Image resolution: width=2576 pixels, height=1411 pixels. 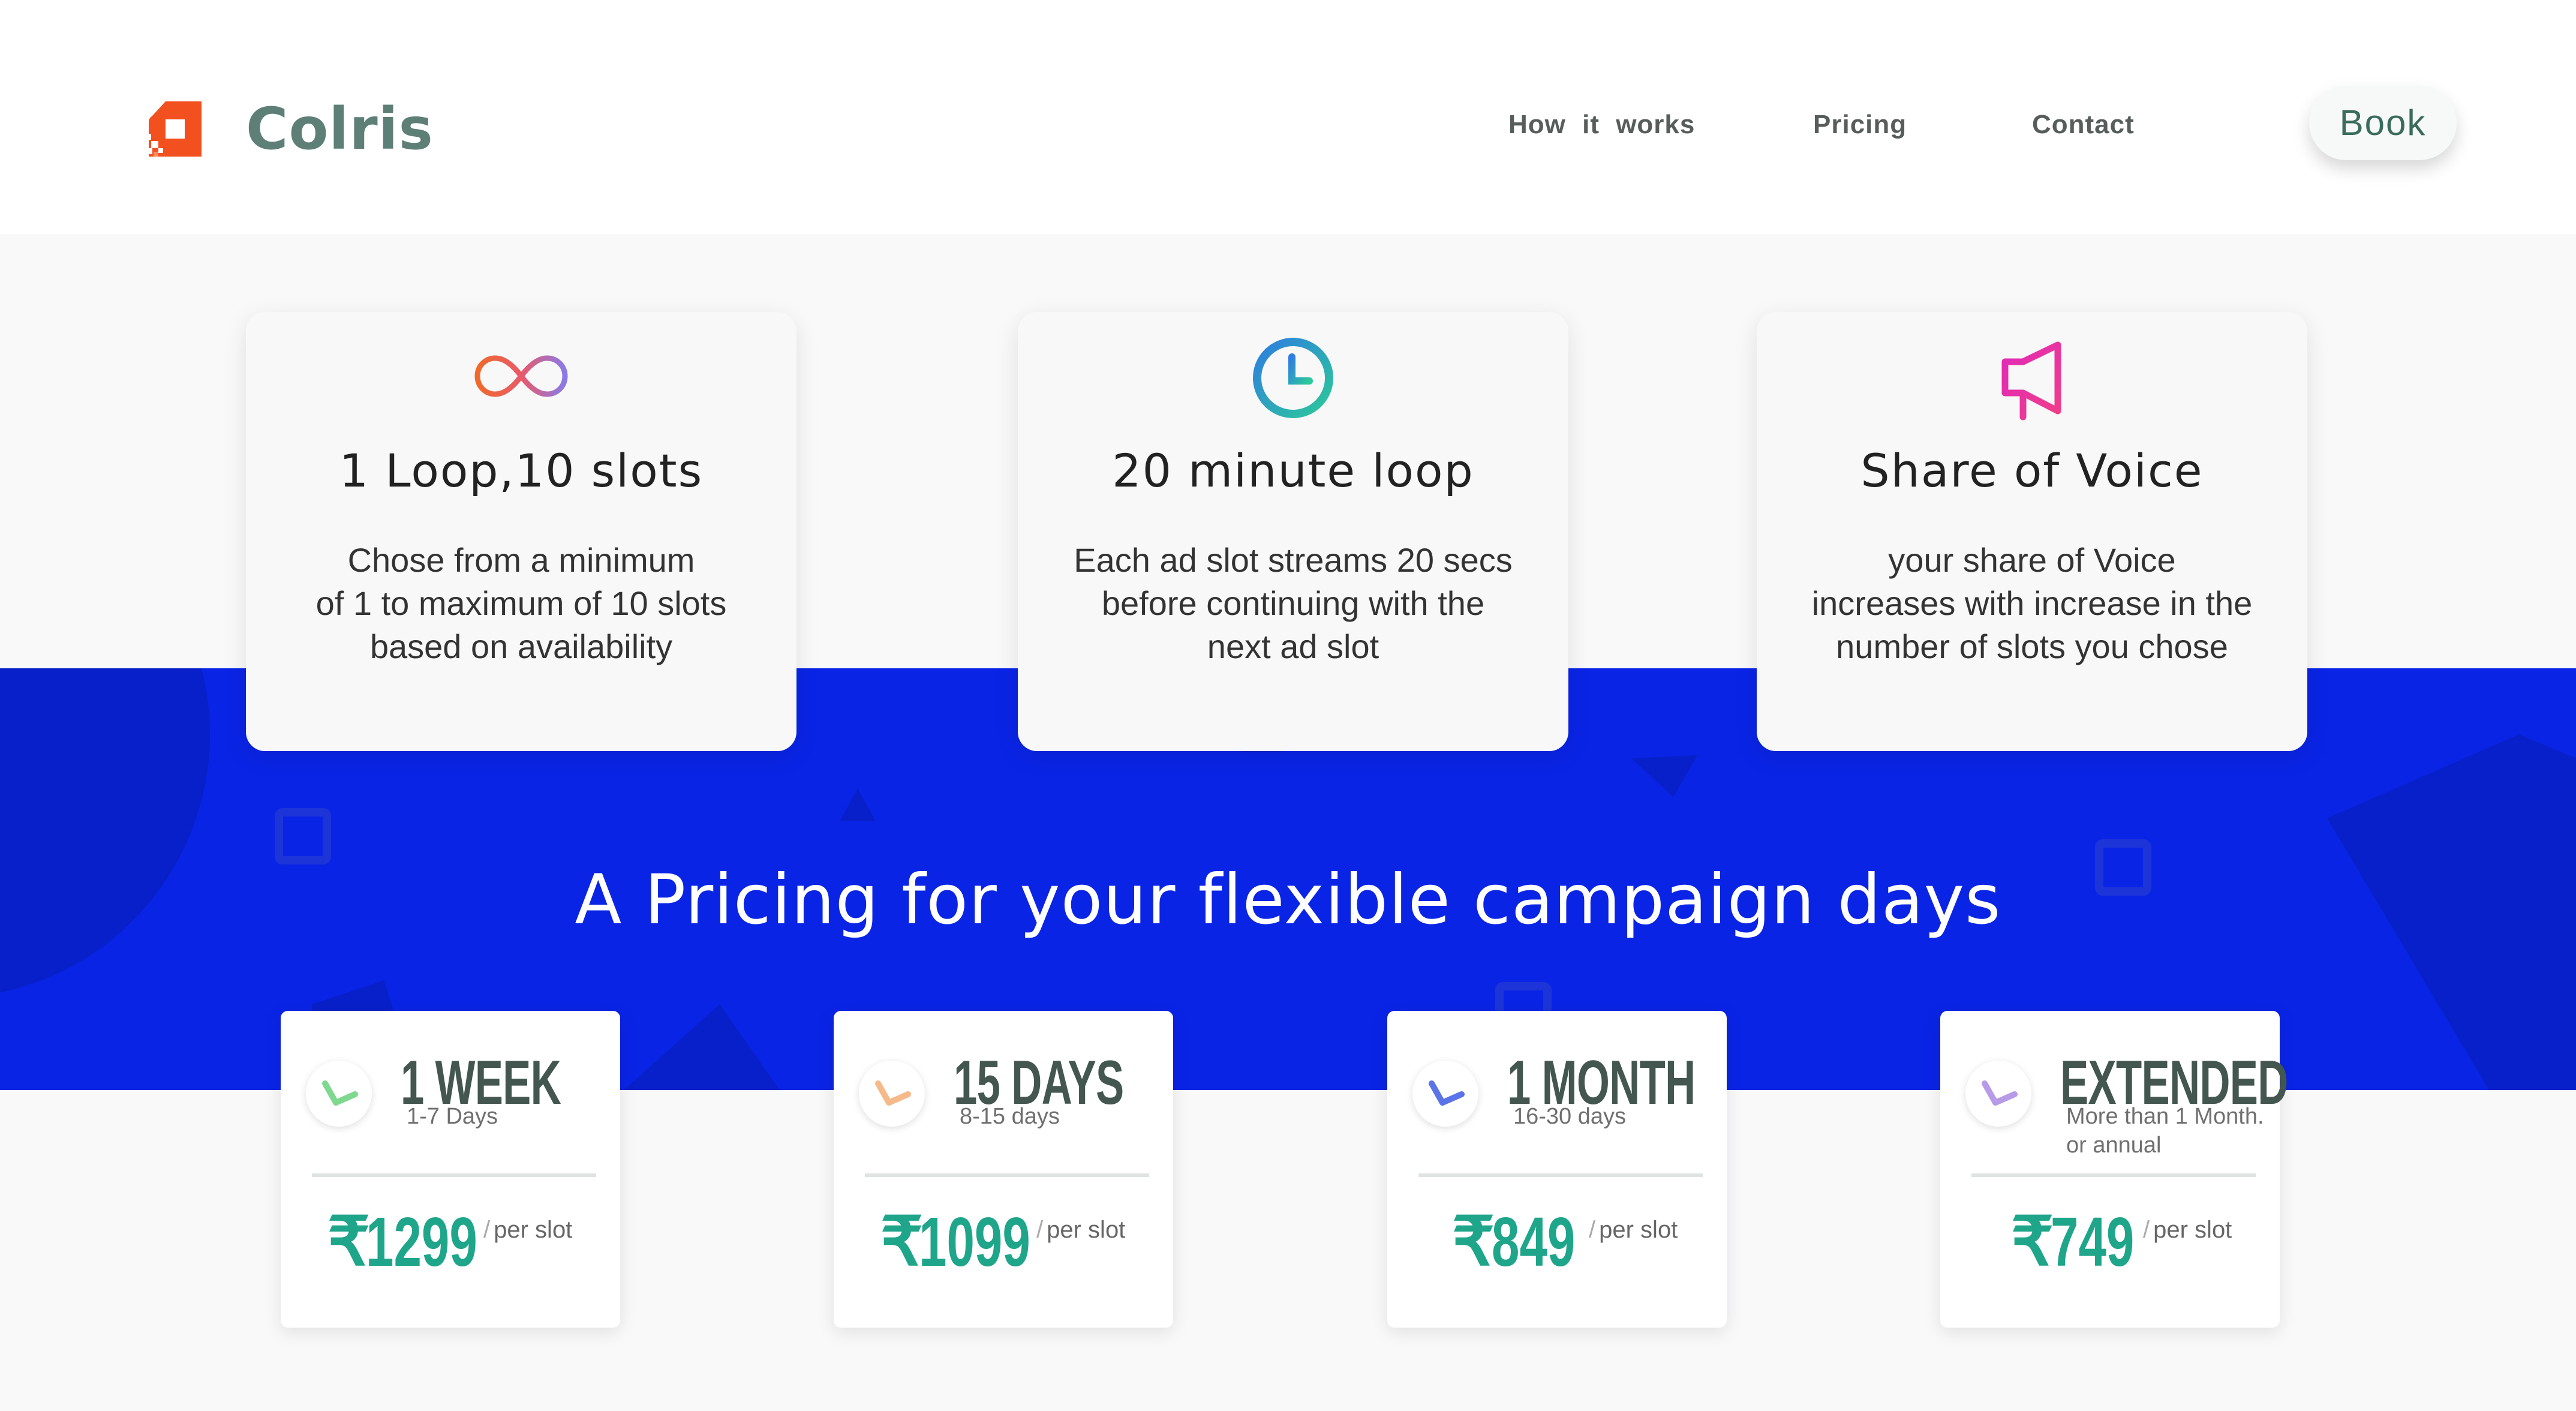 I want to click on infinity-icon, so click(x=521, y=376).